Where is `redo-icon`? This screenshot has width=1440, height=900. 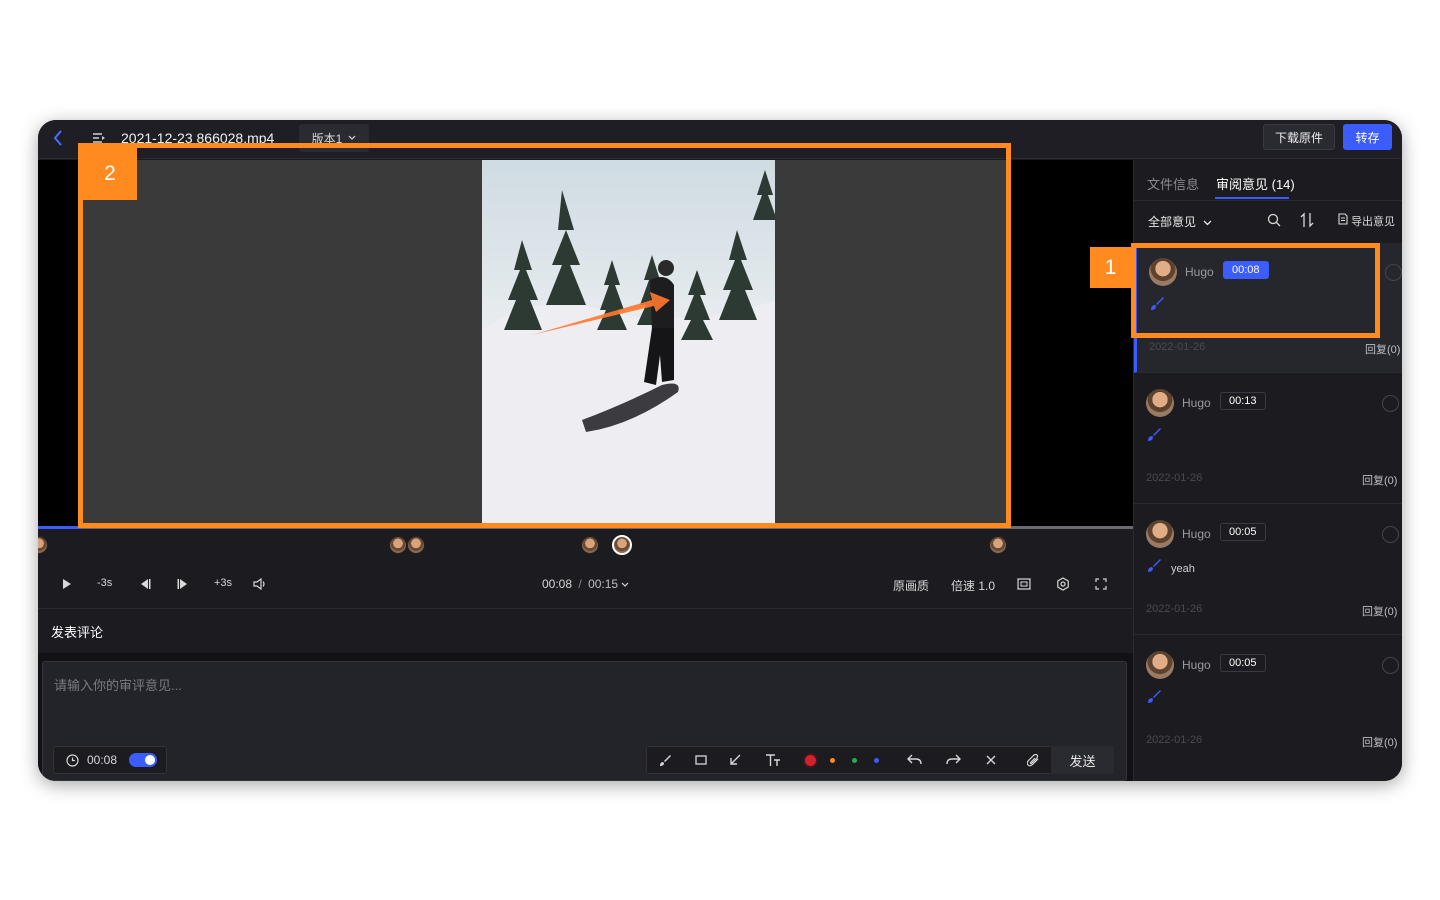 redo-icon is located at coordinates (953, 760).